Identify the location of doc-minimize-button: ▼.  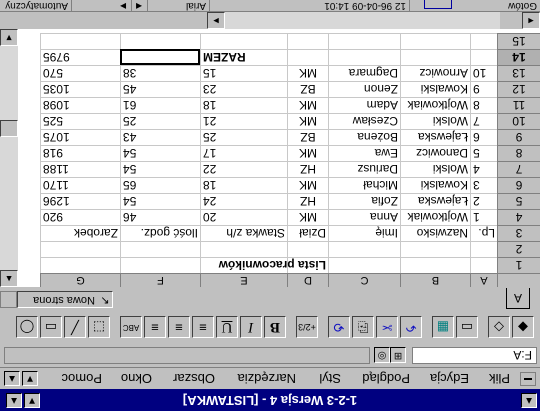
(30, 378).